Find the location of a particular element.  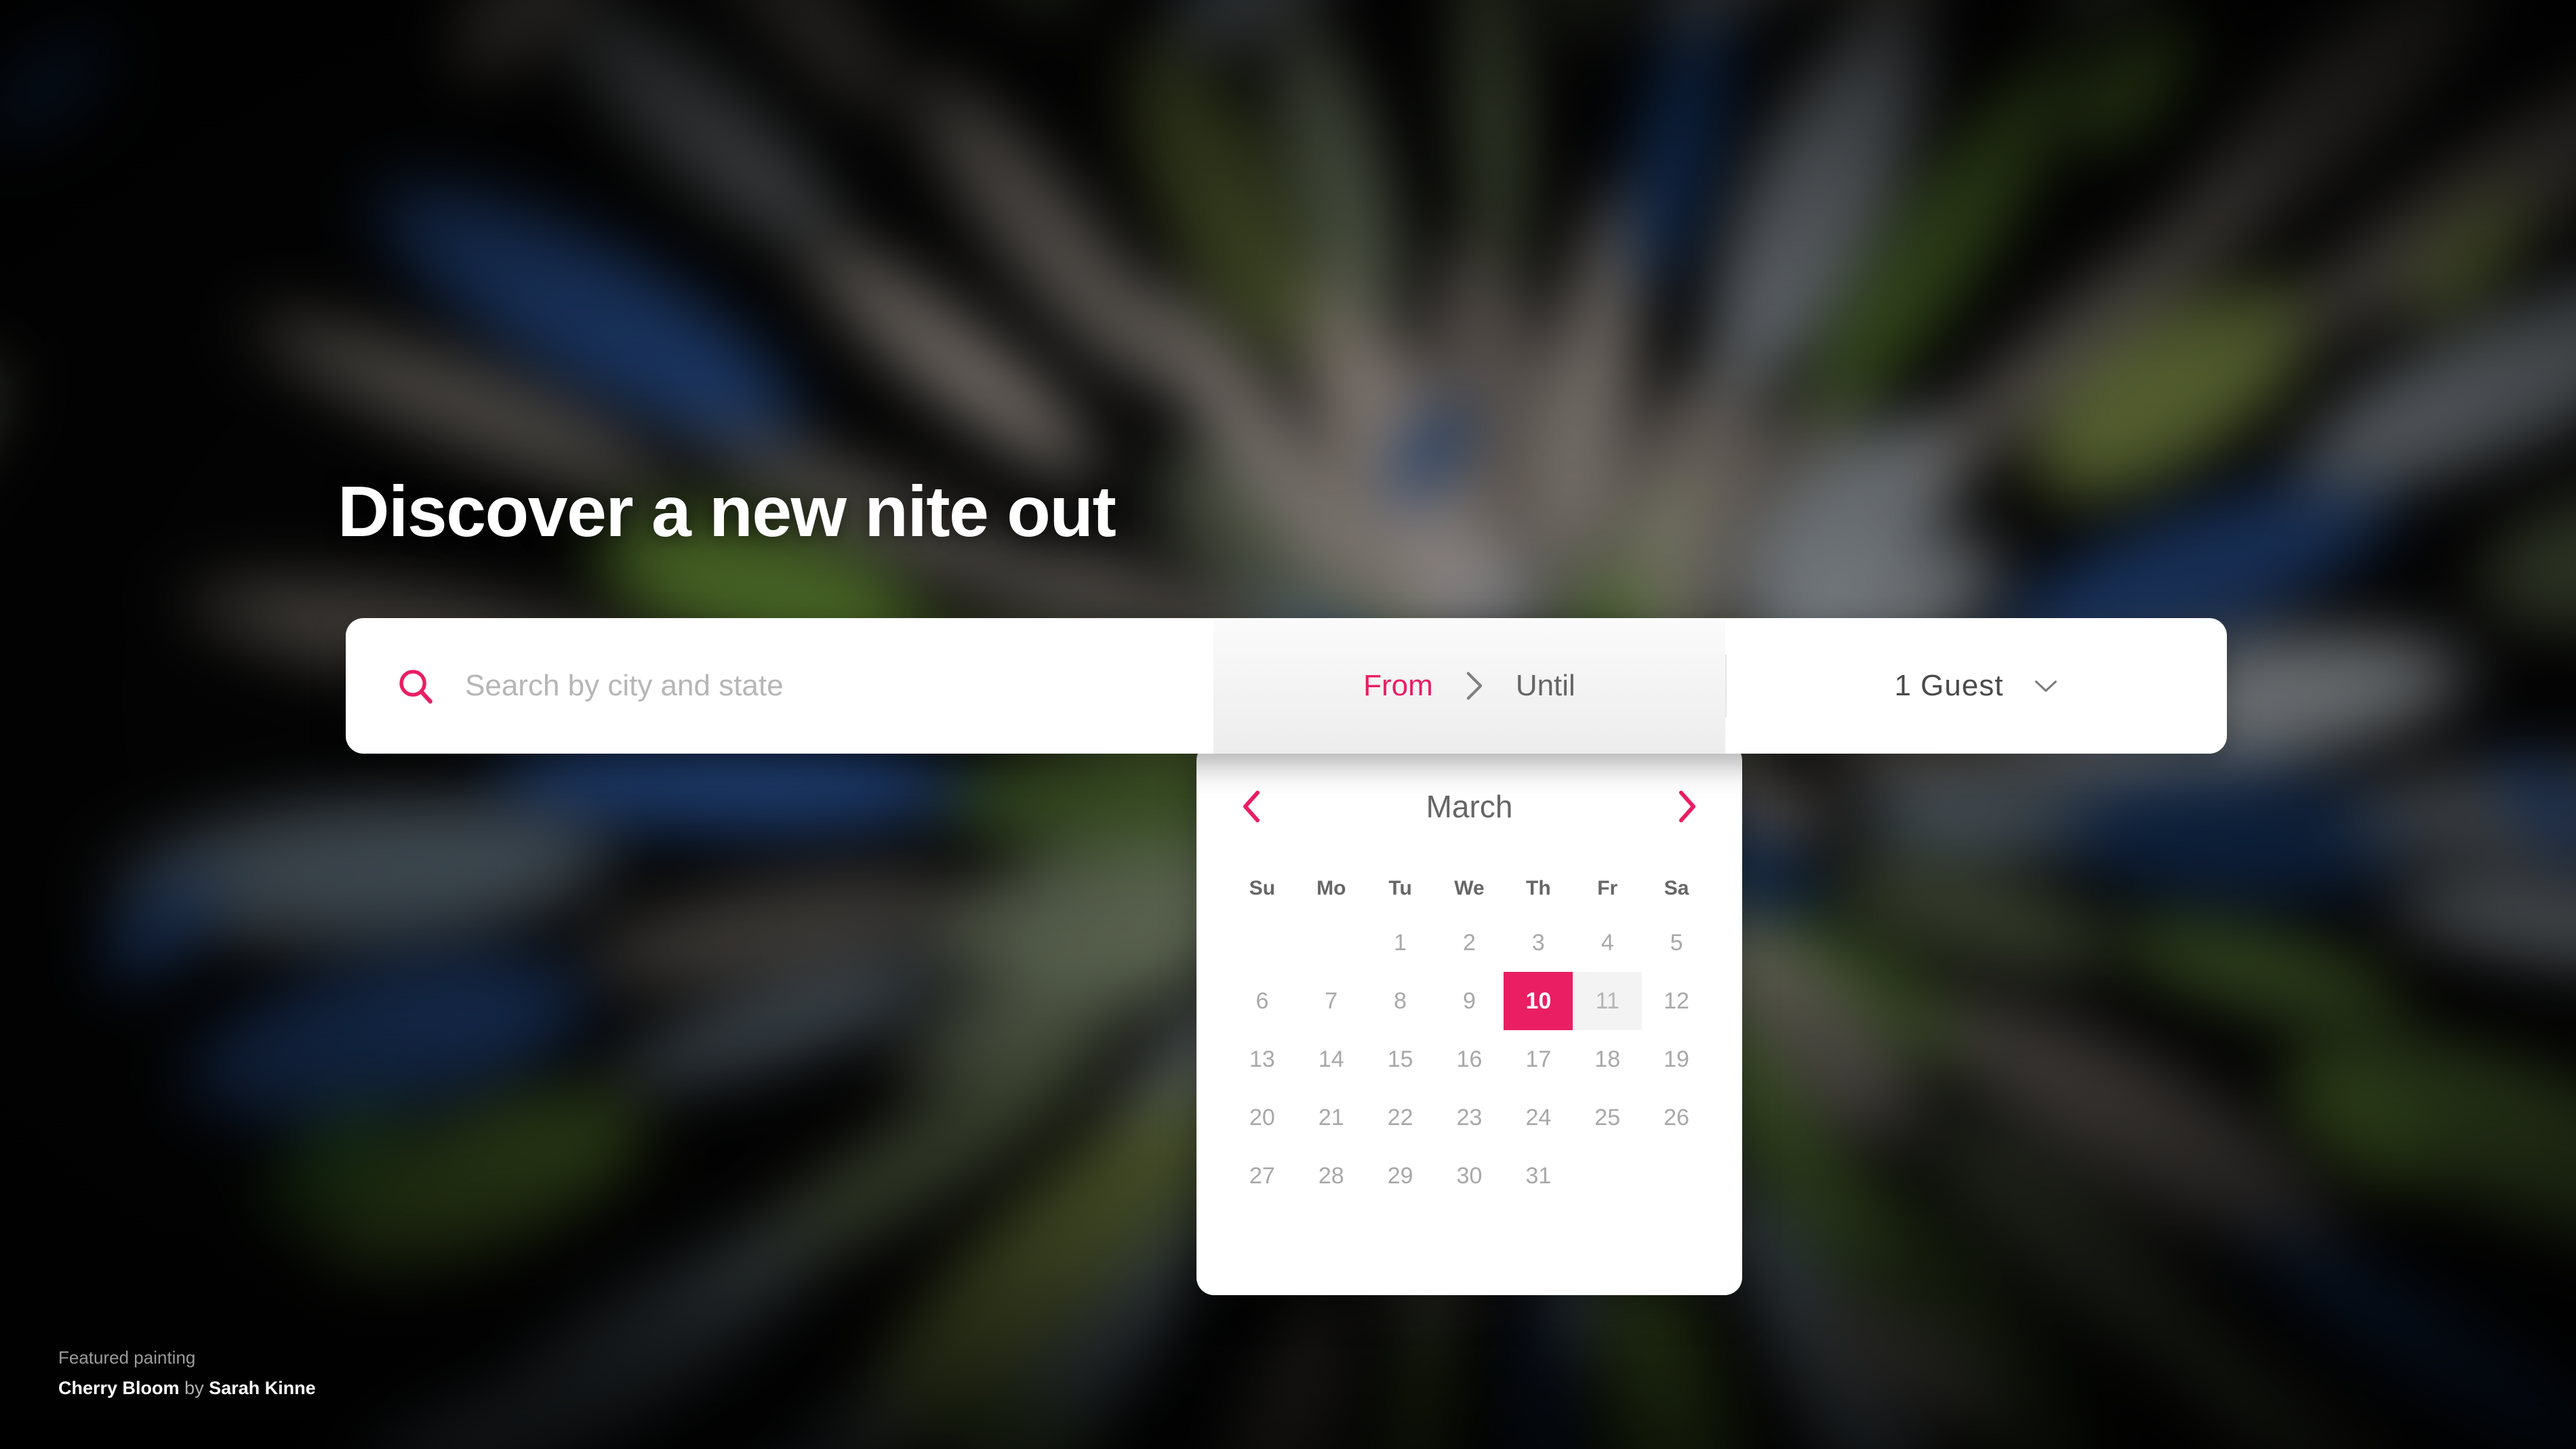

credit-by-word: by is located at coordinates (194, 1388).